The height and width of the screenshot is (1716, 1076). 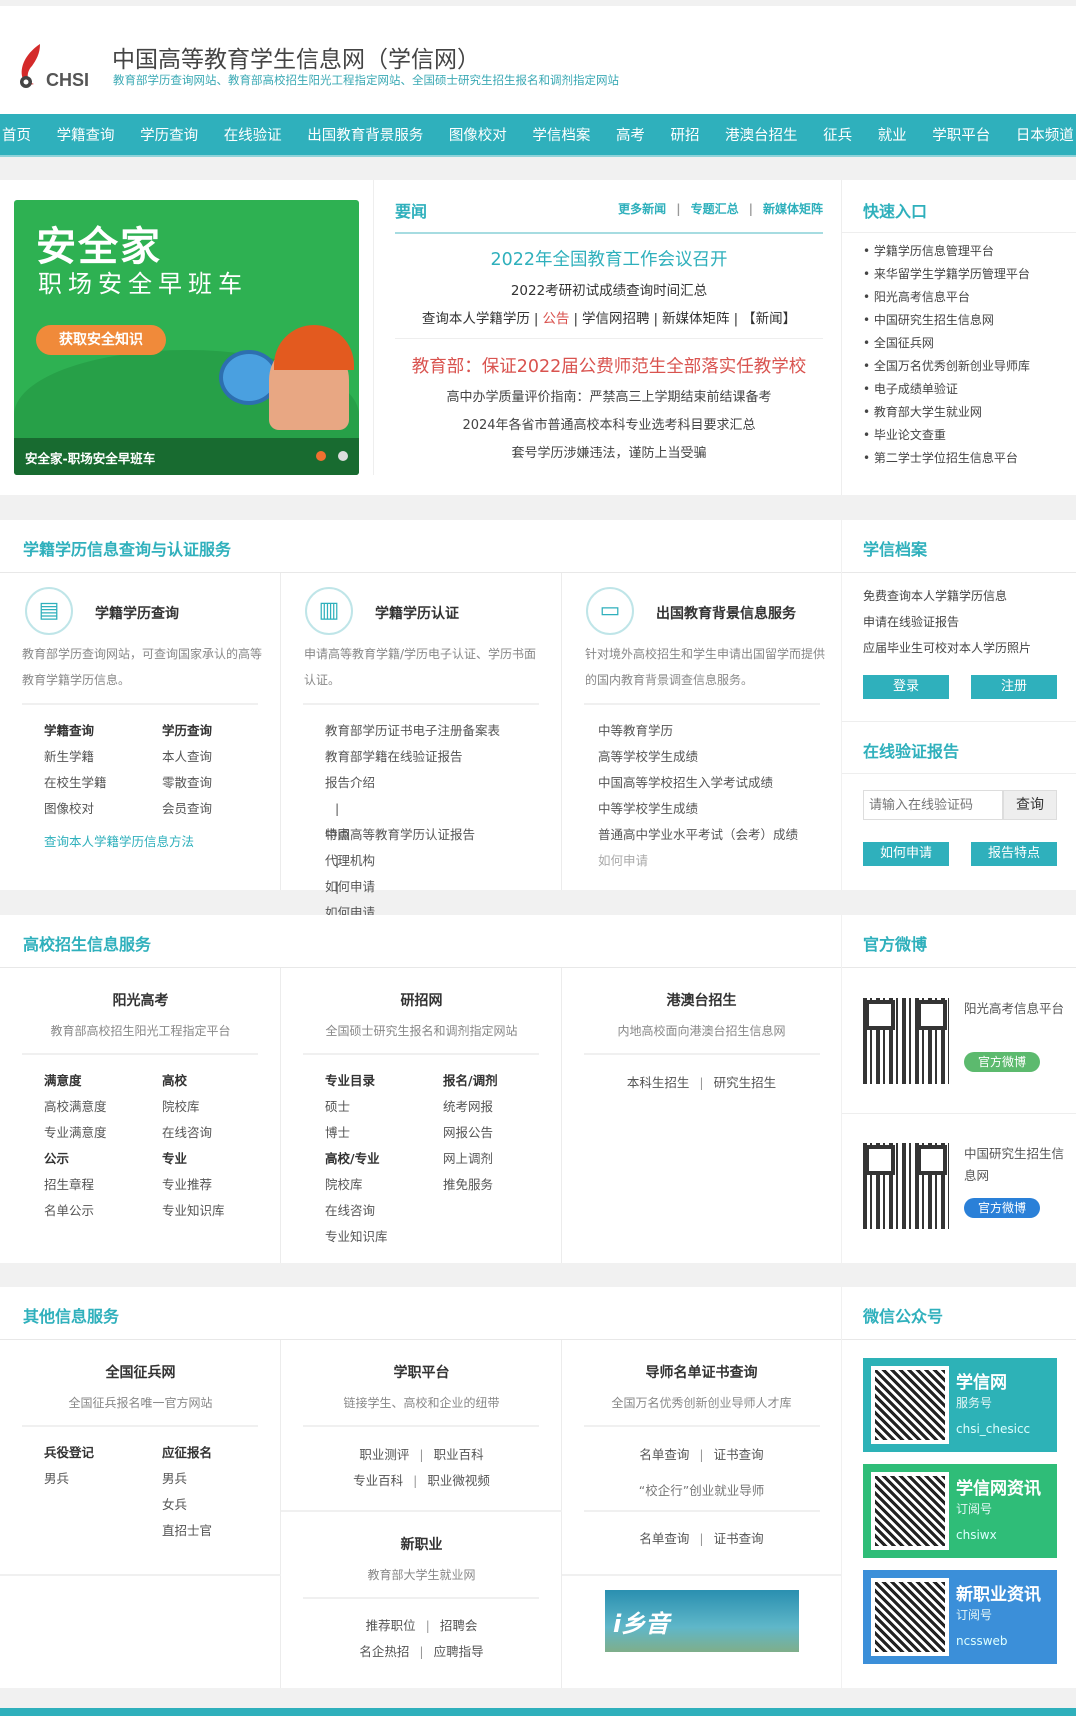 I want to click on link-group-header: 专业, so click(x=221, y=1159).